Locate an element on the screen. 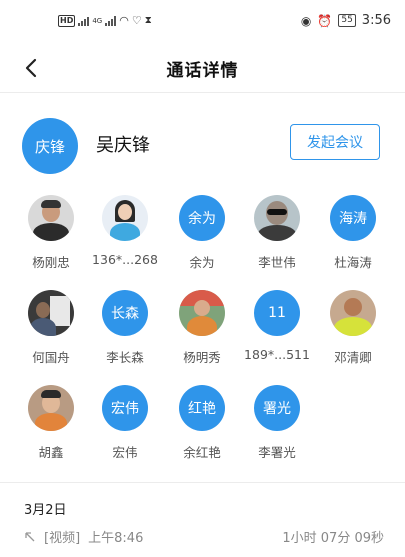 This screenshot has height=557, width=405. member-item: 杨刚忠 is located at coordinates (51, 233).